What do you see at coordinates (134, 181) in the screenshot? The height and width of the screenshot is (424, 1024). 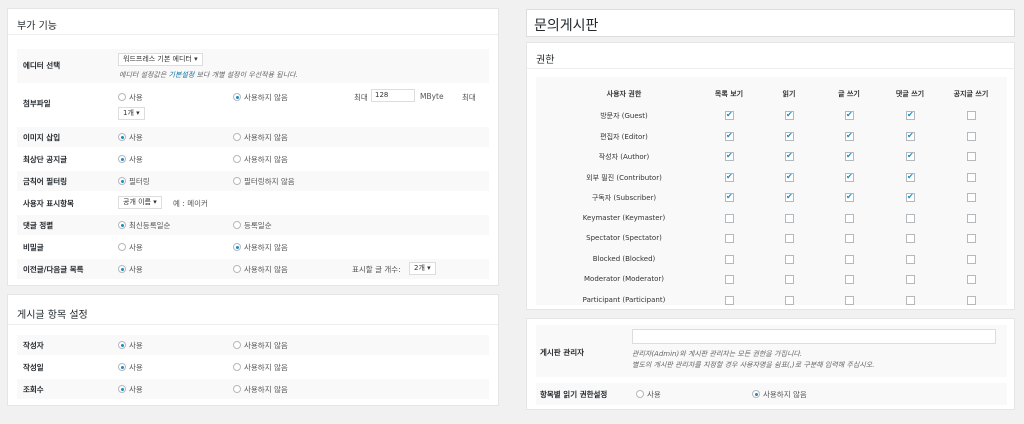 I see `radio-filter: 필터링` at bounding box center [134, 181].